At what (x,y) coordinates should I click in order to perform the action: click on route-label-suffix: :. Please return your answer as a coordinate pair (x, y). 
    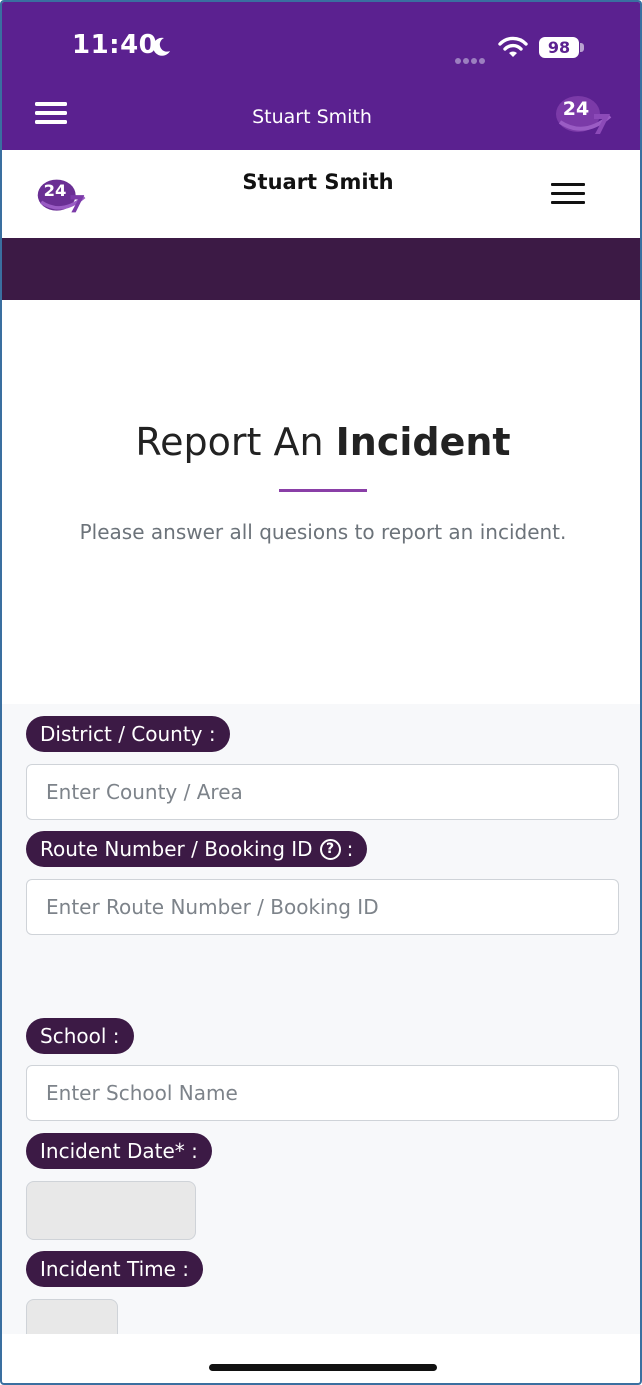
    Looking at the image, I should click on (350, 849).